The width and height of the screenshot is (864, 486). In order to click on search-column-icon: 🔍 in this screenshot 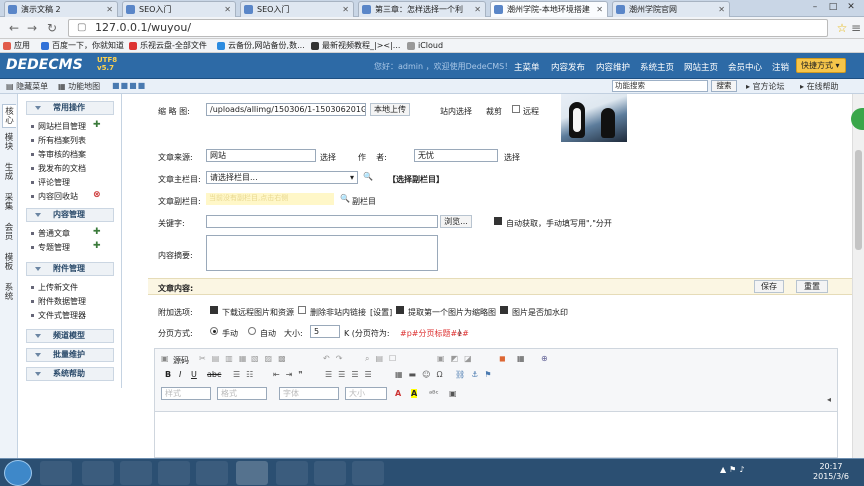, I will do `click(368, 176)`.